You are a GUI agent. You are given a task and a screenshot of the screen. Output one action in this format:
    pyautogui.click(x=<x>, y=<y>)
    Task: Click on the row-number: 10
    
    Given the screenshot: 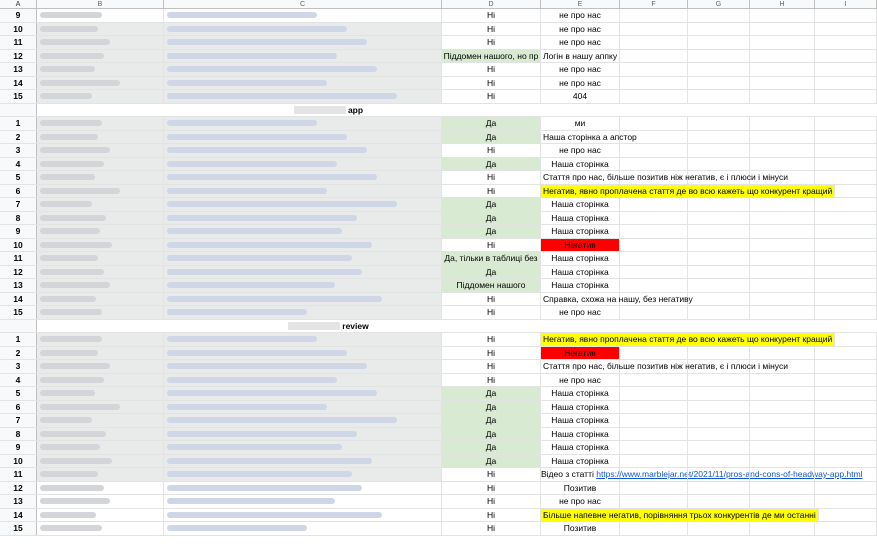 What is the action you would take?
    pyautogui.click(x=18, y=460)
    